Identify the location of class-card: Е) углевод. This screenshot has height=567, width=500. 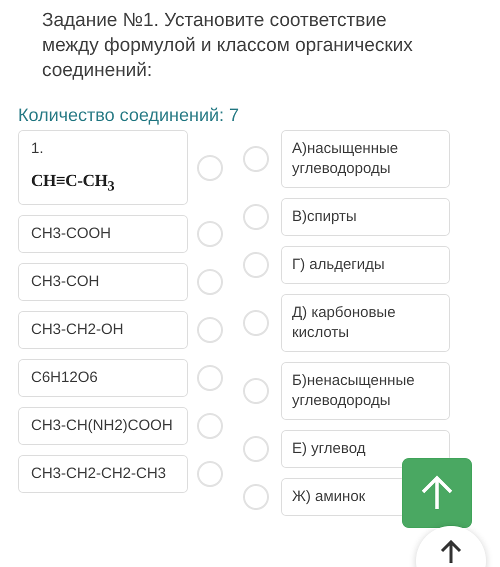
(365, 449).